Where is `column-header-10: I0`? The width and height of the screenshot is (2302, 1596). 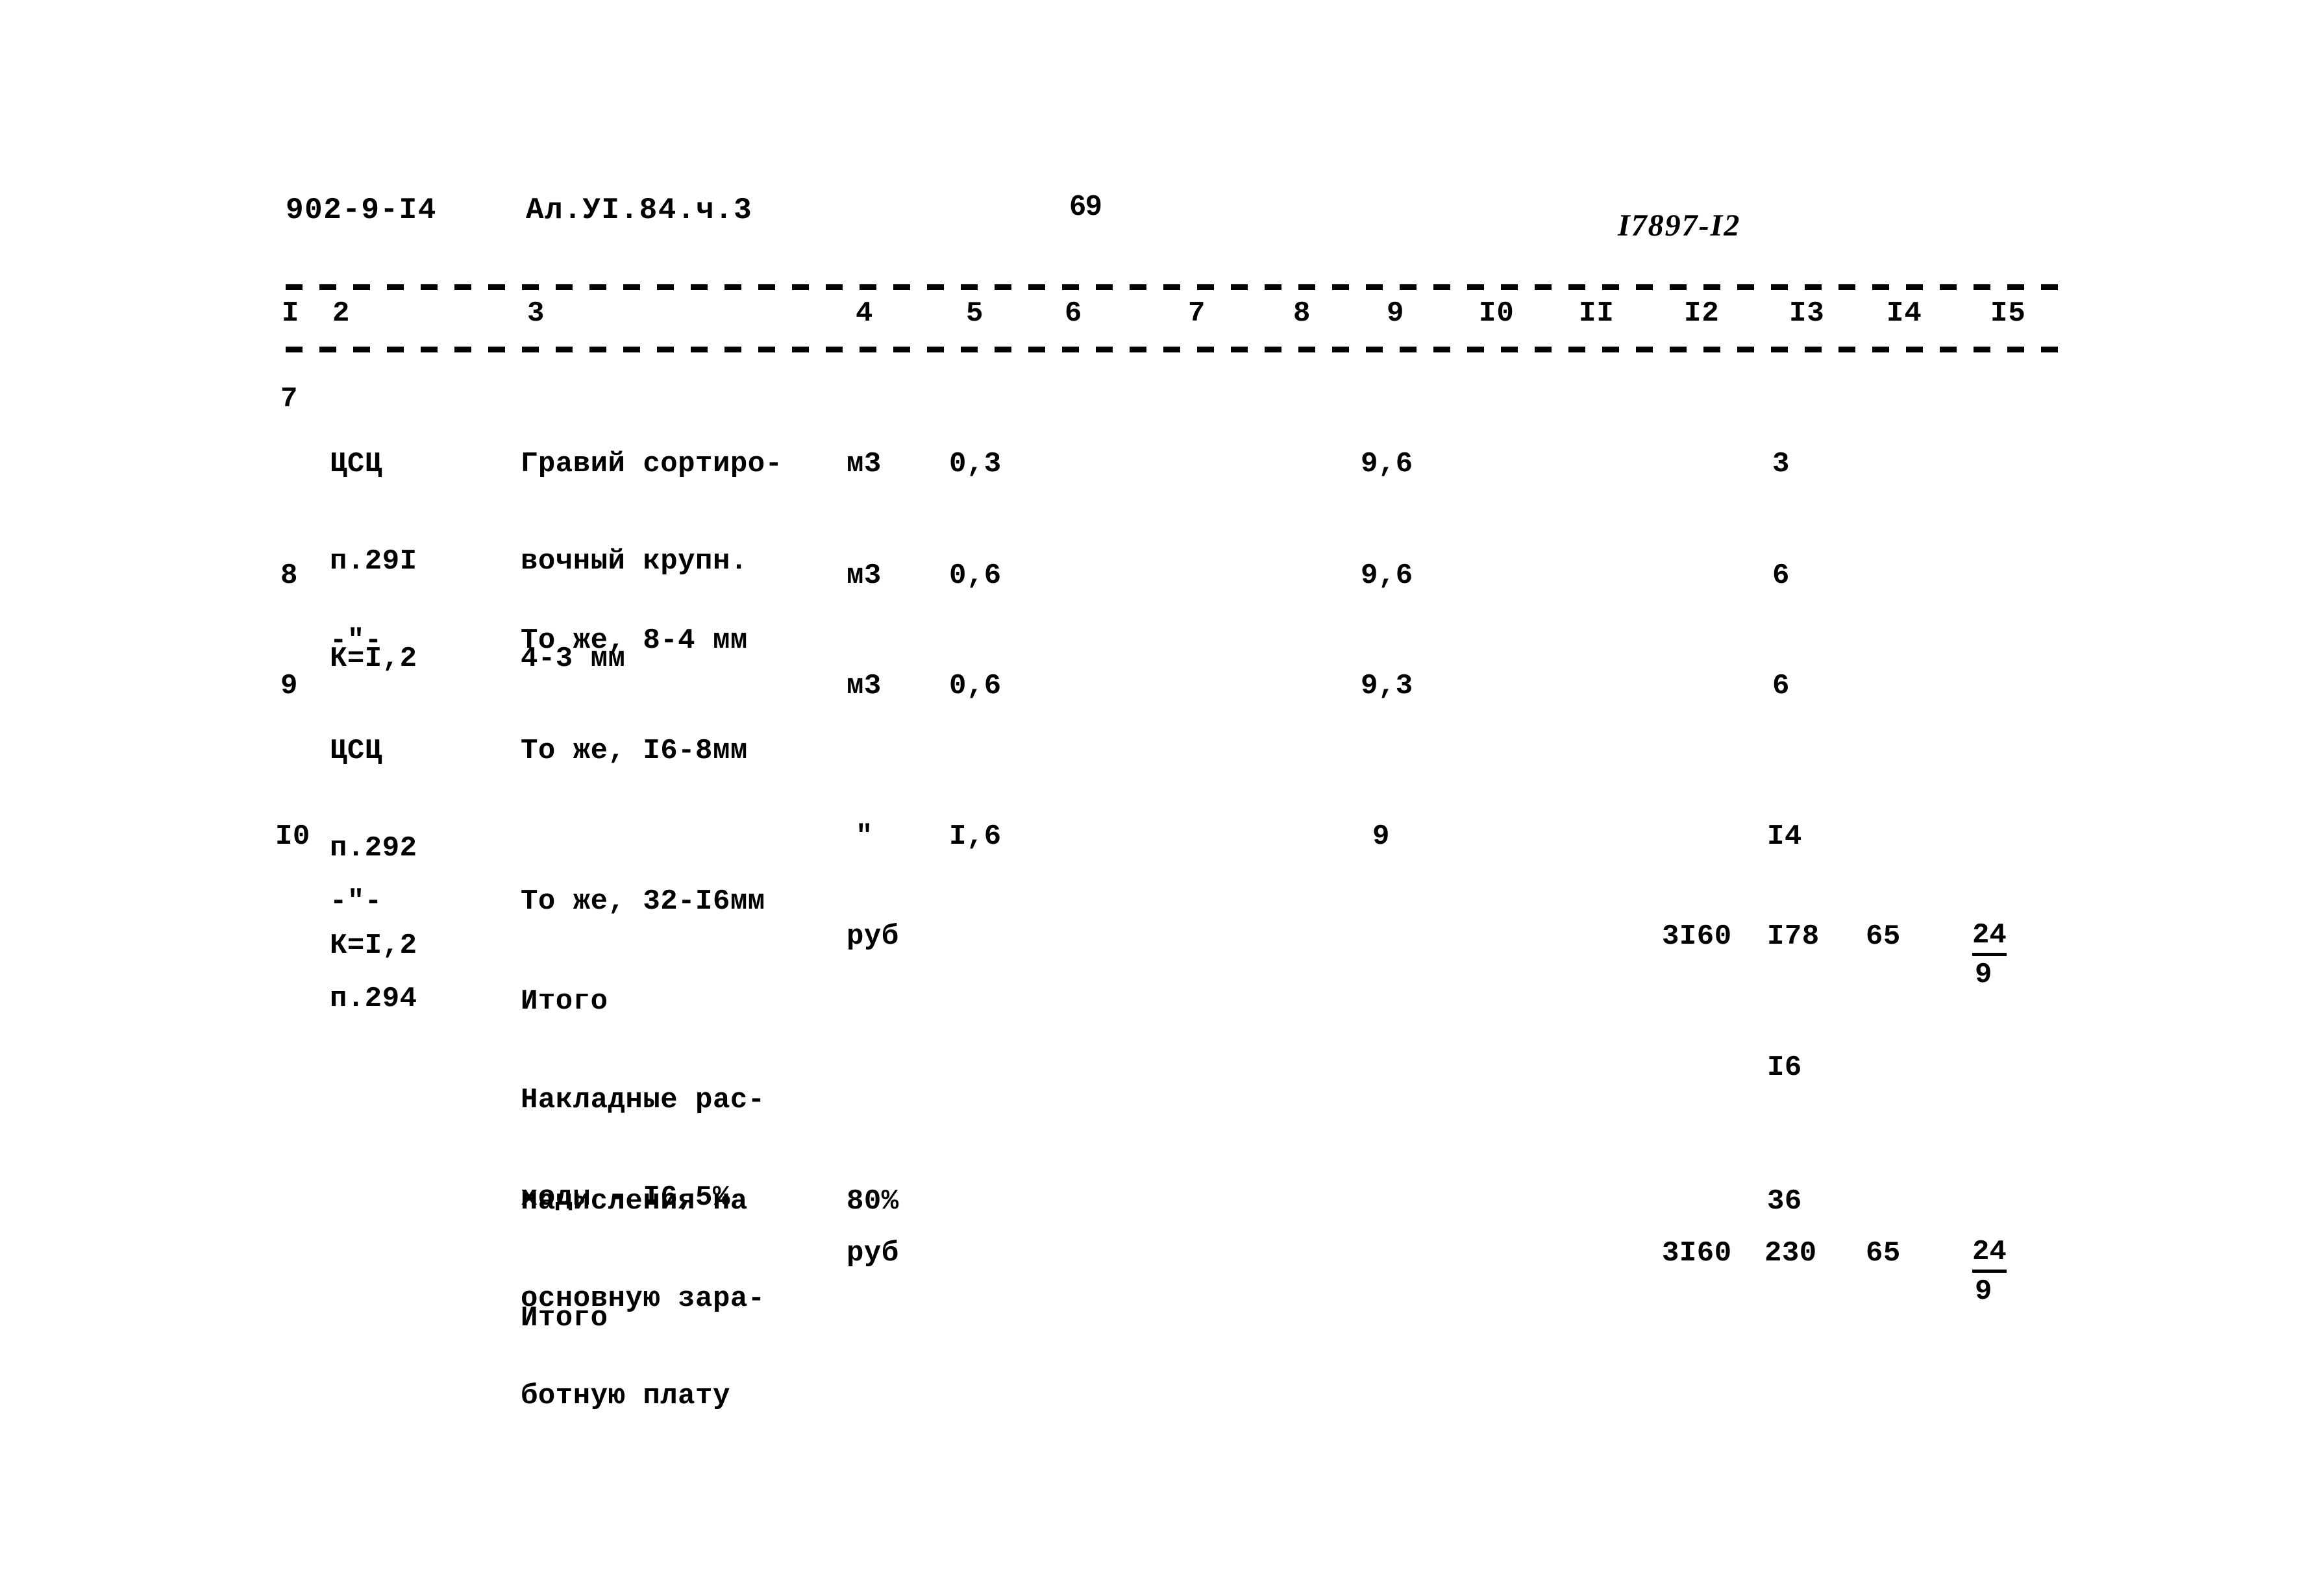
column-header-10: I0 is located at coordinates (1497, 313).